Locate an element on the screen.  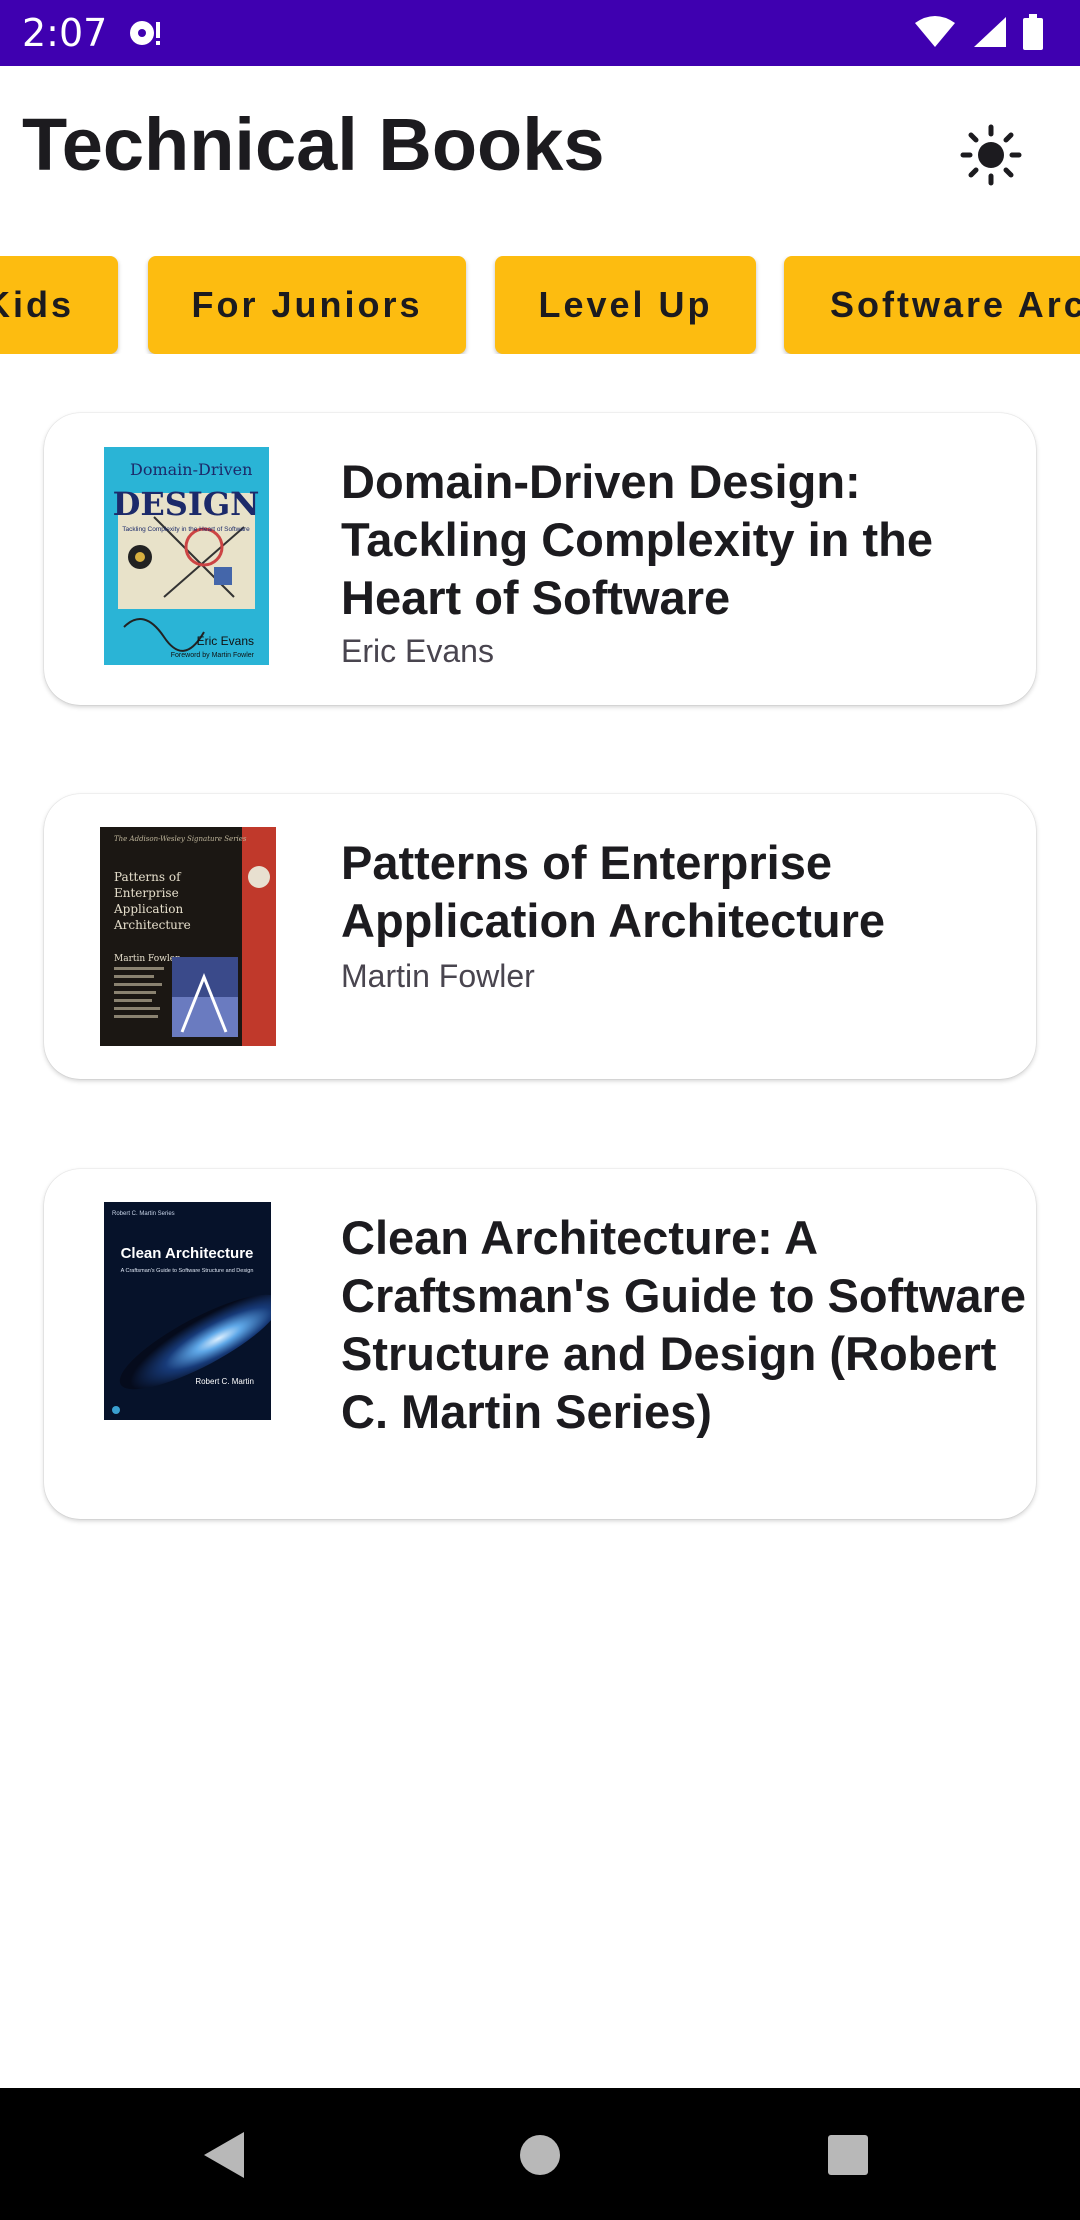
book-author: Martin Fowler is located at coordinates (438, 976).